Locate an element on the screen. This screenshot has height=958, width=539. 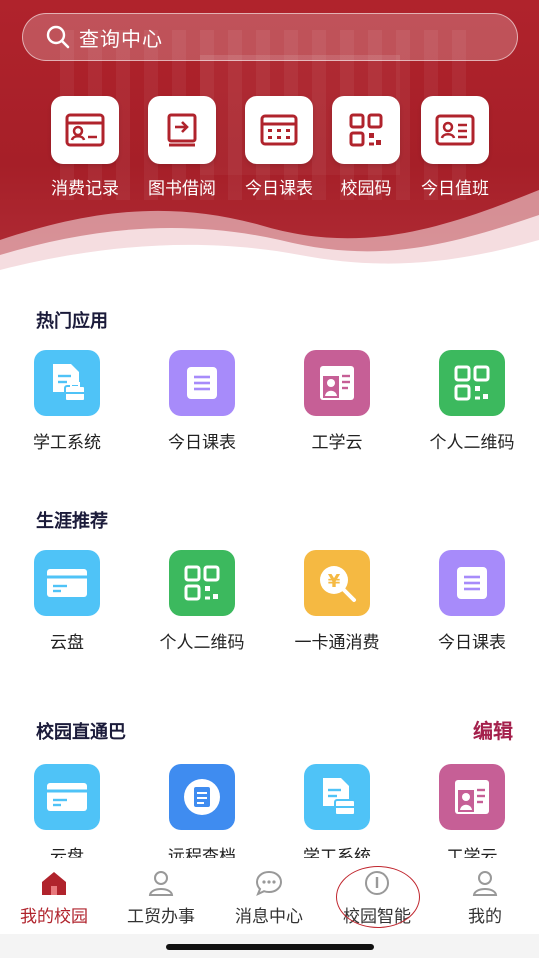
hot-apps-grid: 学工系统 今日课表 工学云 个人二维码 is located at coordinates (269, 405).